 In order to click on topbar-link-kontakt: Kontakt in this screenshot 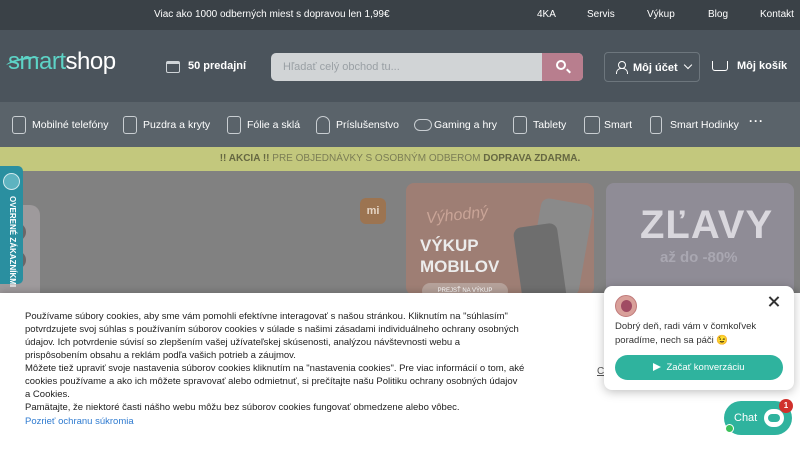, I will do `click(777, 14)`.